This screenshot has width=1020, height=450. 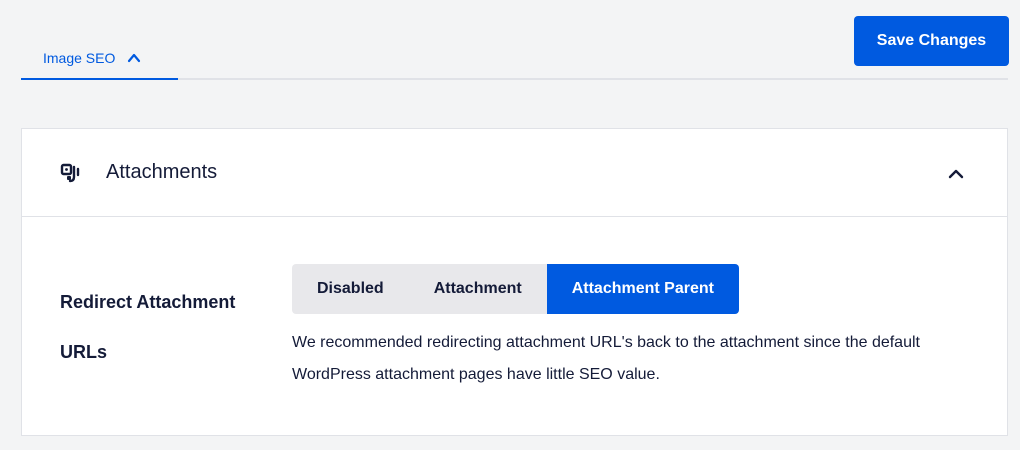 What do you see at coordinates (70, 172) in the screenshot?
I see `attachment-icon` at bounding box center [70, 172].